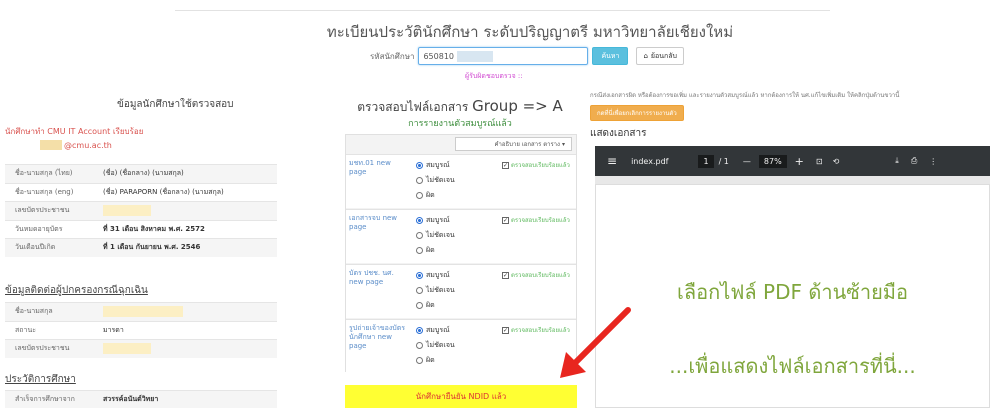 The height and width of the screenshot is (408, 997). I want to click on guardian-heading: ข้อมูลติดต่อผู้ปกครองกรณีฉุกเฉิน, so click(76, 290).